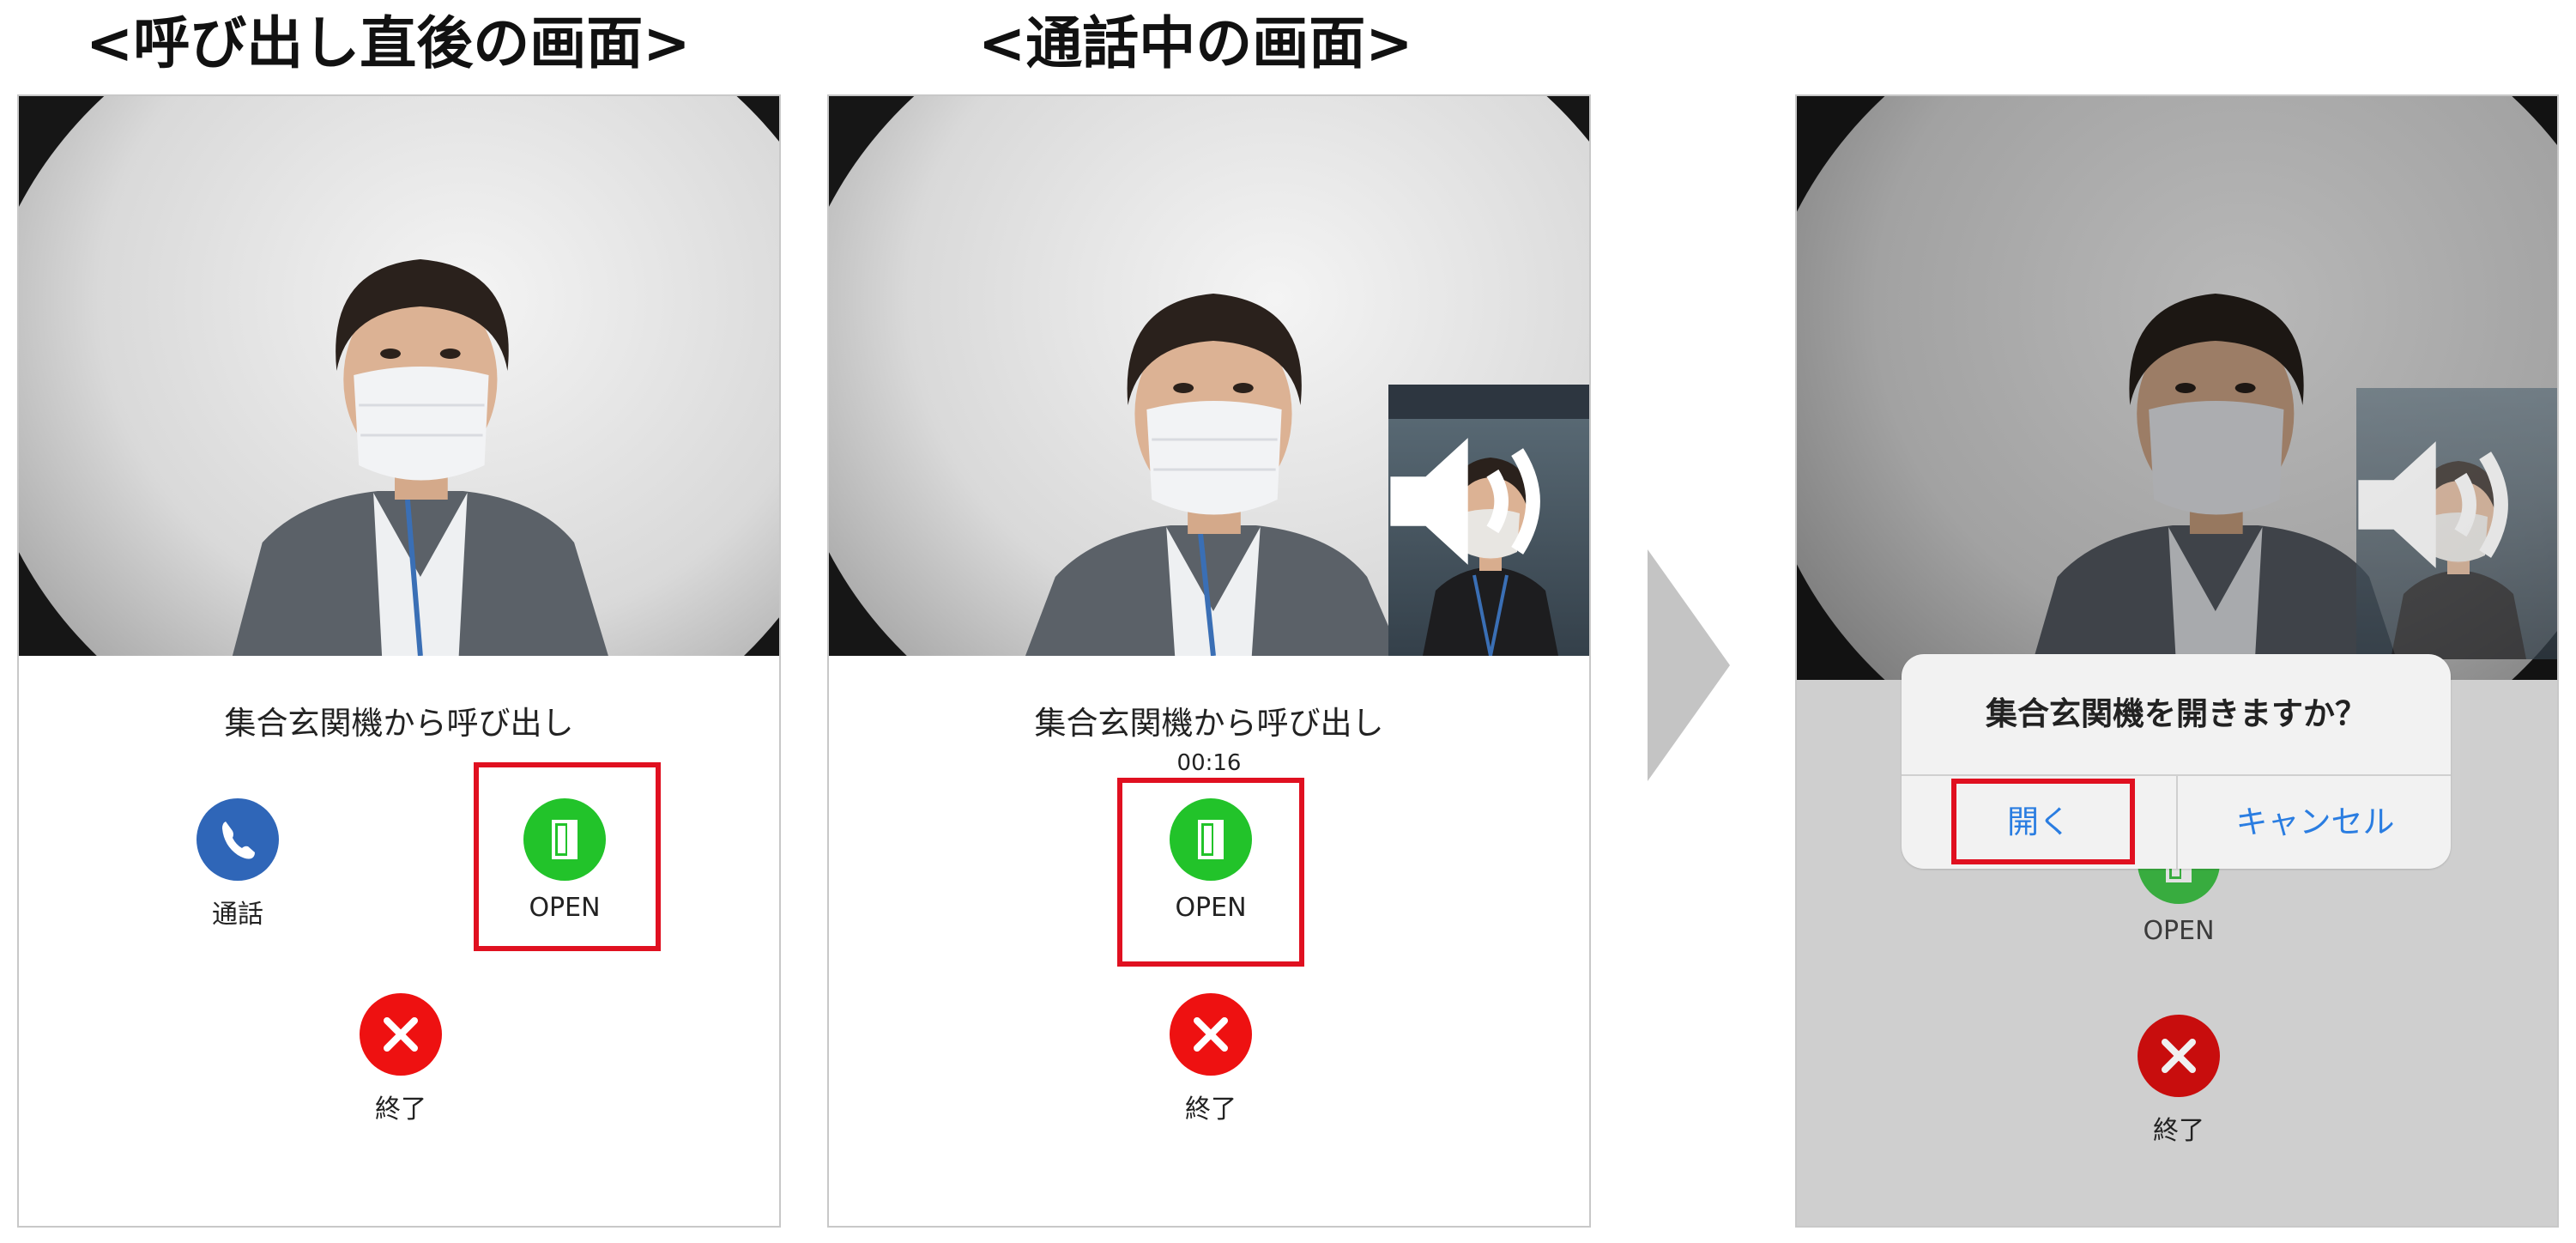 The width and height of the screenshot is (2576, 1243). I want to click on open-label: OPEN, so click(2179, 931).